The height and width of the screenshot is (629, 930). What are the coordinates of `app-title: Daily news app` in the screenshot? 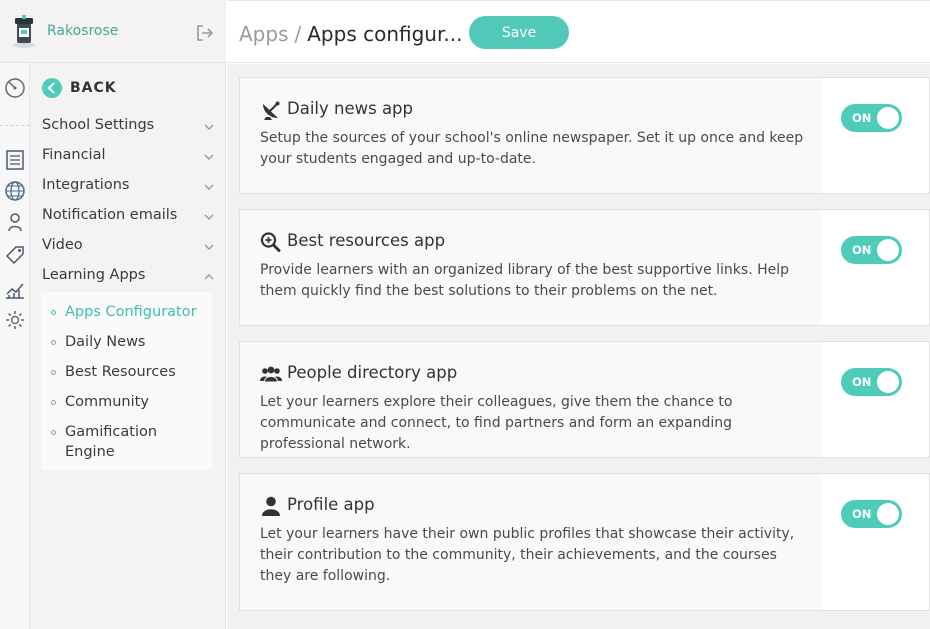 It's located at (350, 108).